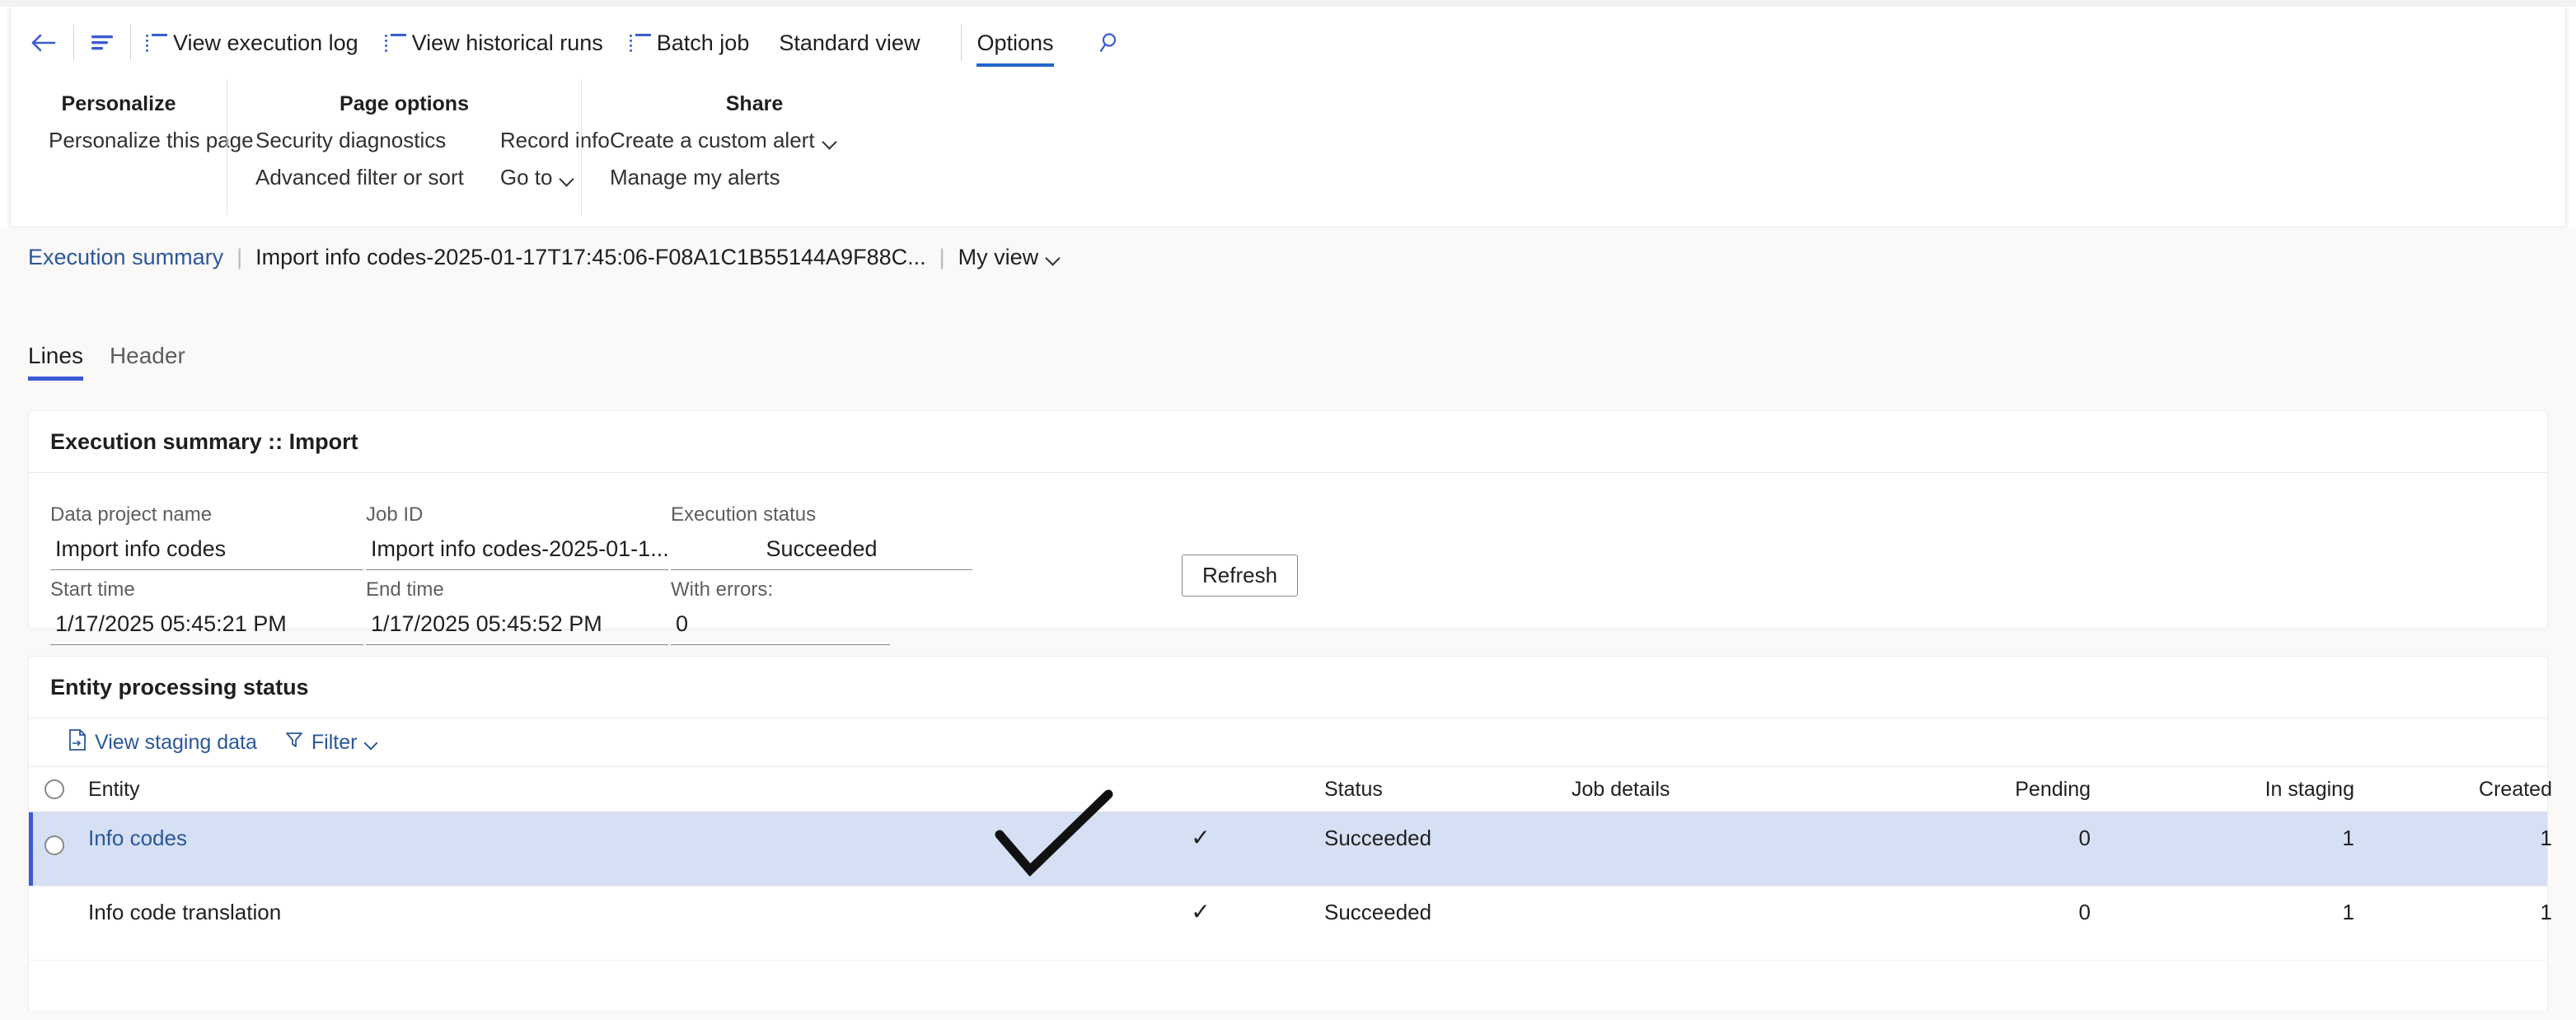  Describe the element at coordinates (77, 742) in the screenshot. I see `document-icon` at that location.